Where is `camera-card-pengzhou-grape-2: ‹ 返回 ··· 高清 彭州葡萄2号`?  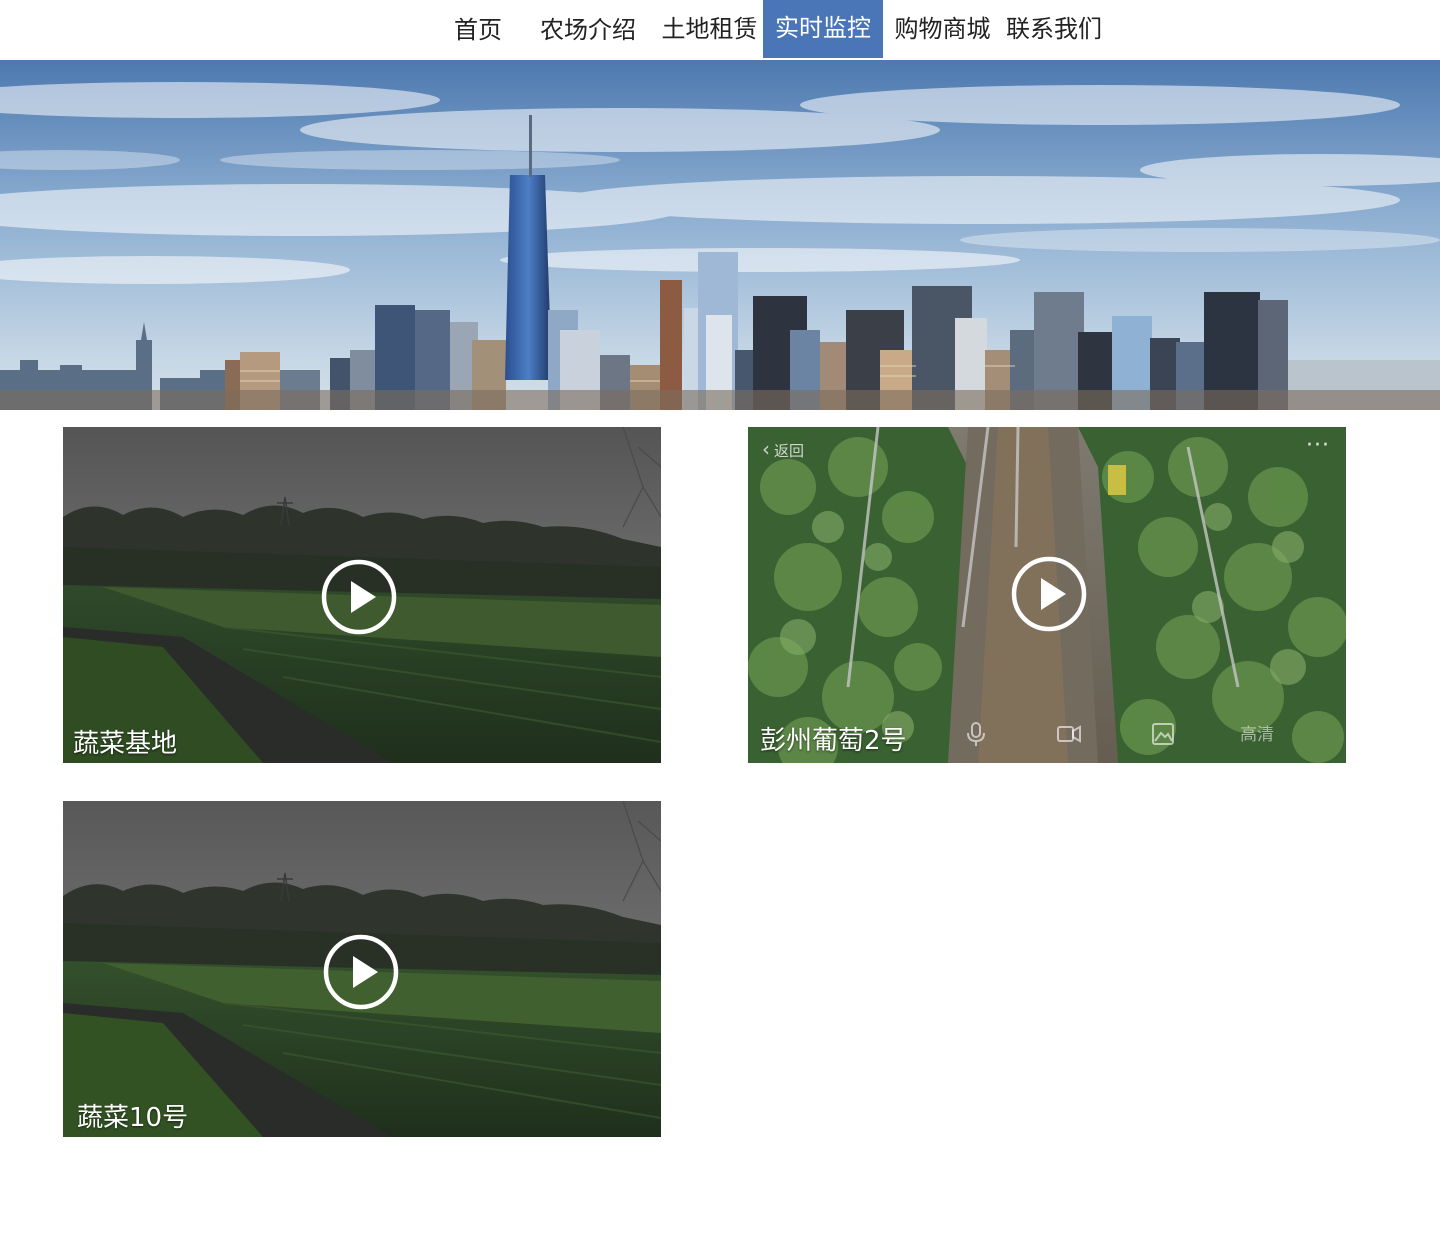
camera-card-pengzhou-grape-2: ‹ 返回 ··· 高清 彭州葡萄2号 is located at coordinates (1047, 595).